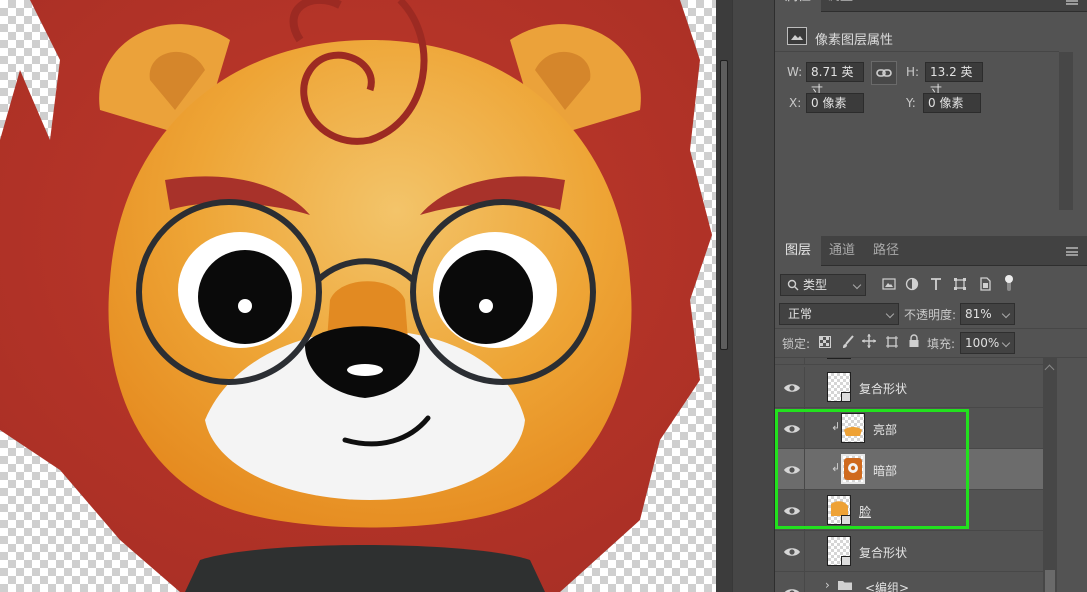 This screenshot has width=1087, height=592. What do you see at coordinates (931, 251) in the screenshot?
I see `layers-tabbar: 图层 通道 路径` at bounding box center [931, 251].